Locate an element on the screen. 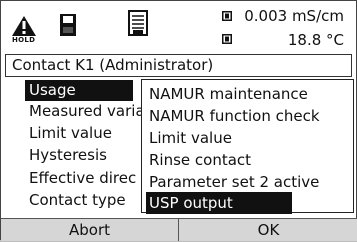  measurement-secondary: 18.8 °C is located at coordinates (315, 40).